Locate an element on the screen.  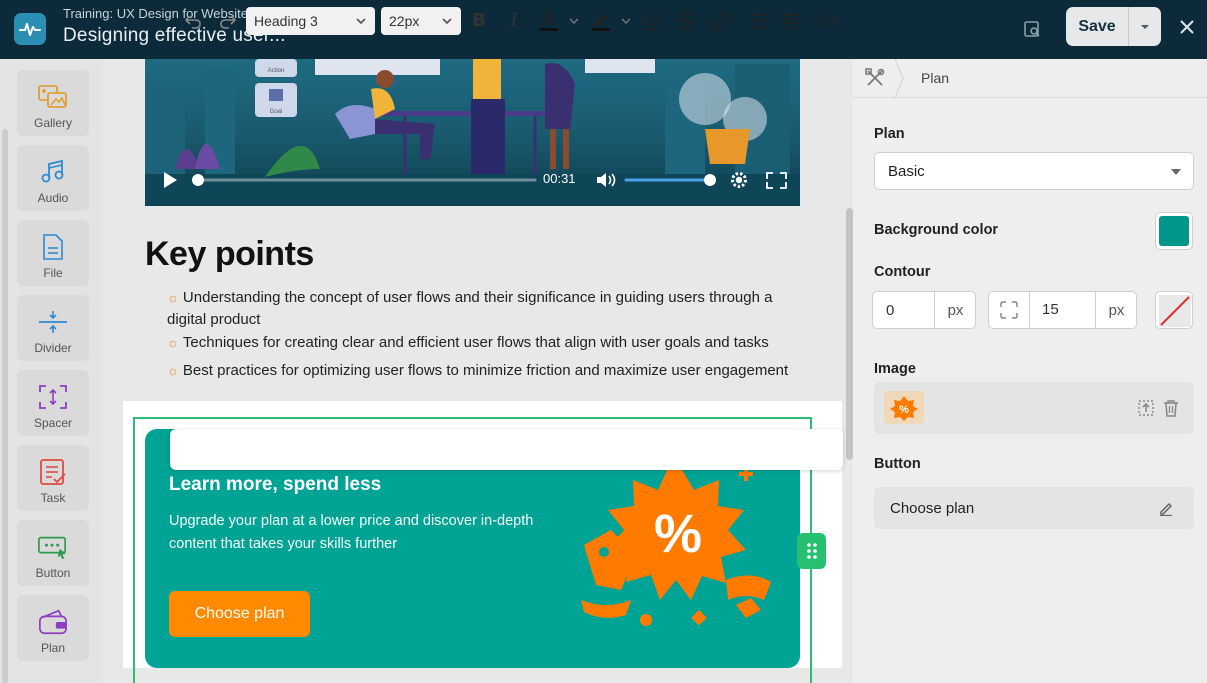
italic-button: I is located at coordinates (514, 20).